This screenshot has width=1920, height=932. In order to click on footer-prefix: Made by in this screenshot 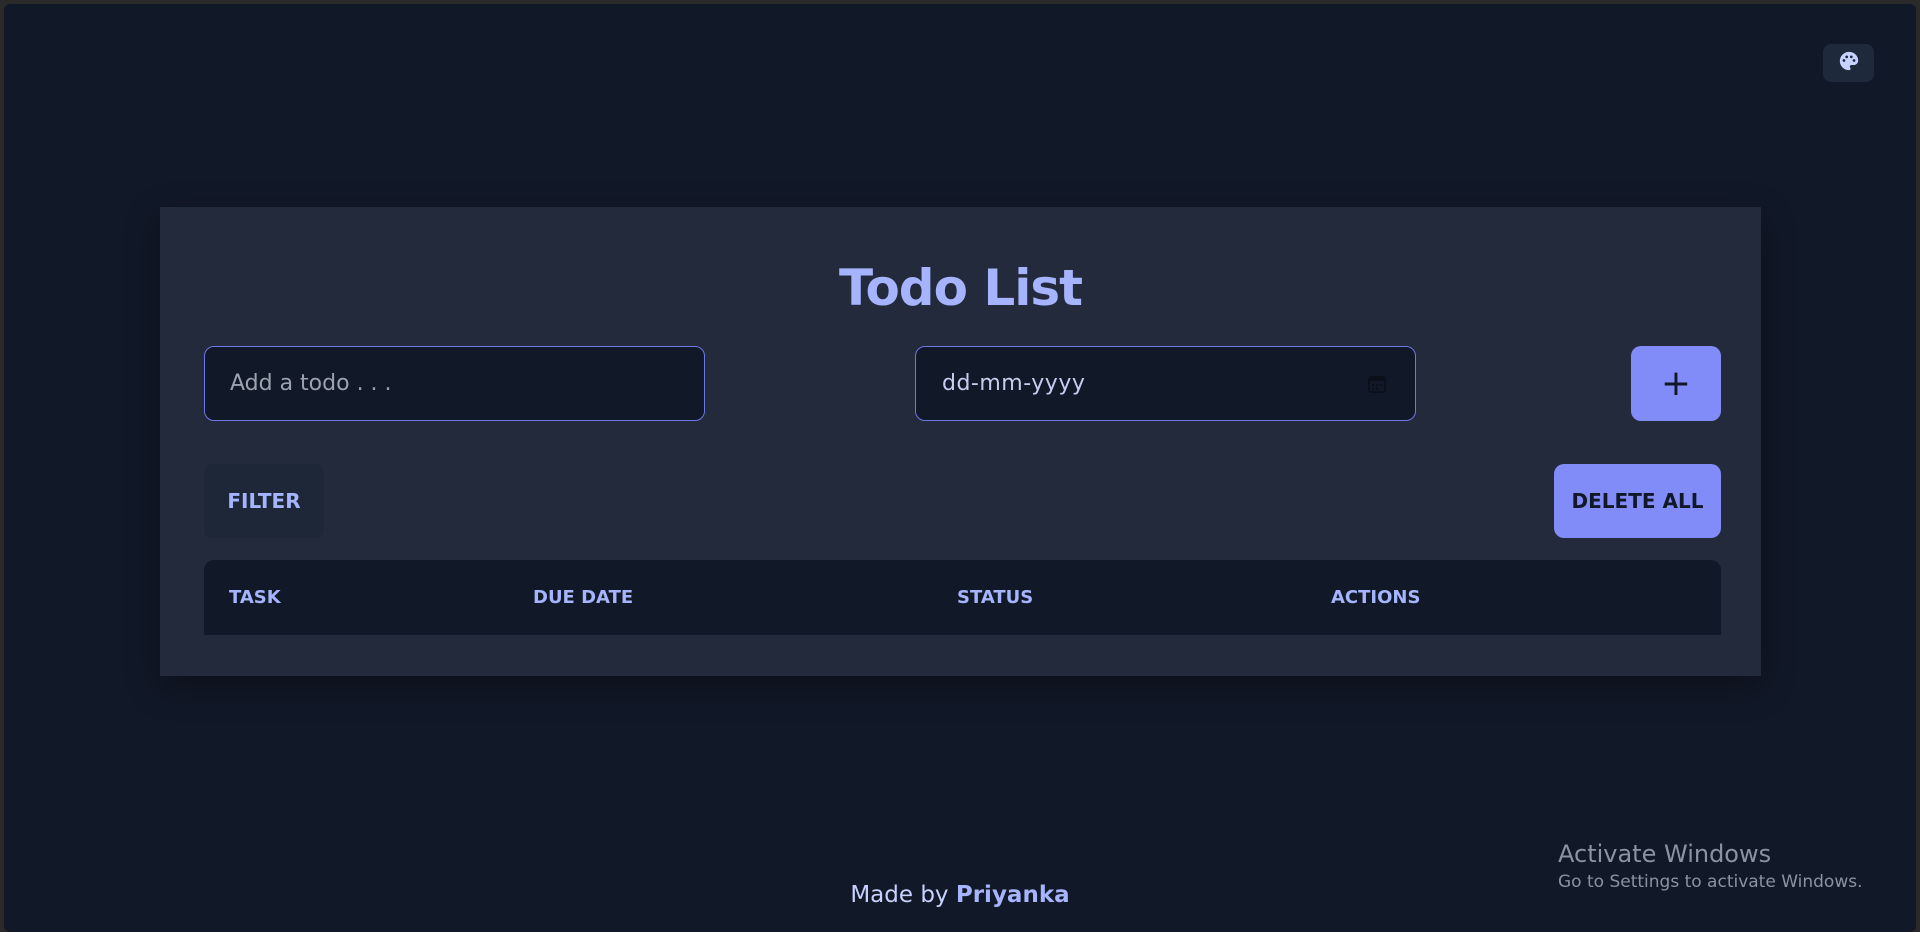, I will do `click(899, 895)`.